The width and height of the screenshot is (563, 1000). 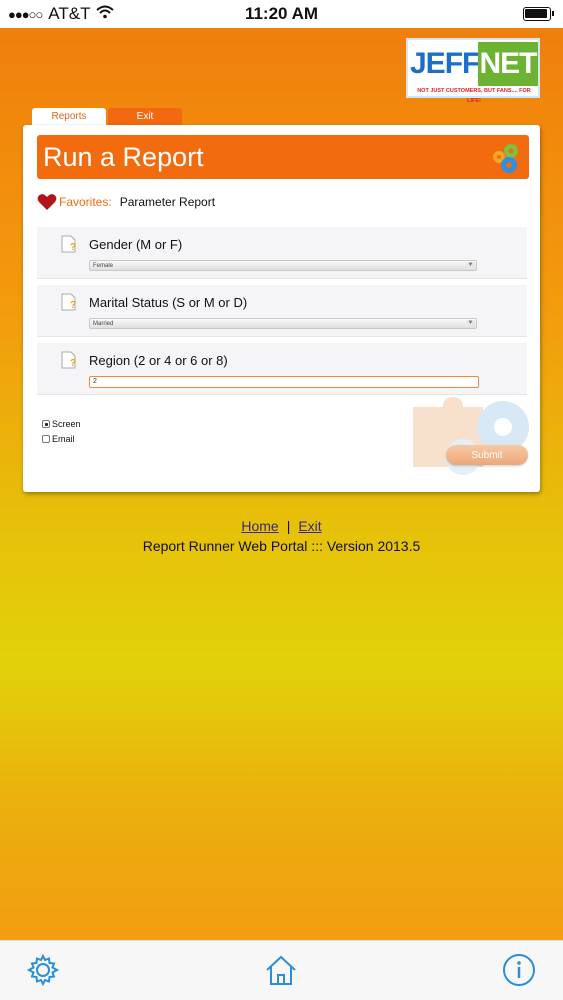 What do you see at coordinates (445, 63) in the screenshot?
I see `logo-jeff-text: JEFF` at bounding box center [445, 63].